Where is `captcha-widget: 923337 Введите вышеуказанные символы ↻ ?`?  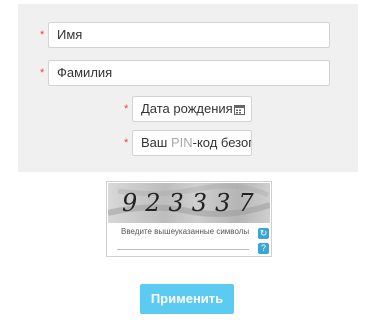
captcha-widget: 923337 Введите вышеуказанные символы ↻ ? is located at coordinates (189, 219).